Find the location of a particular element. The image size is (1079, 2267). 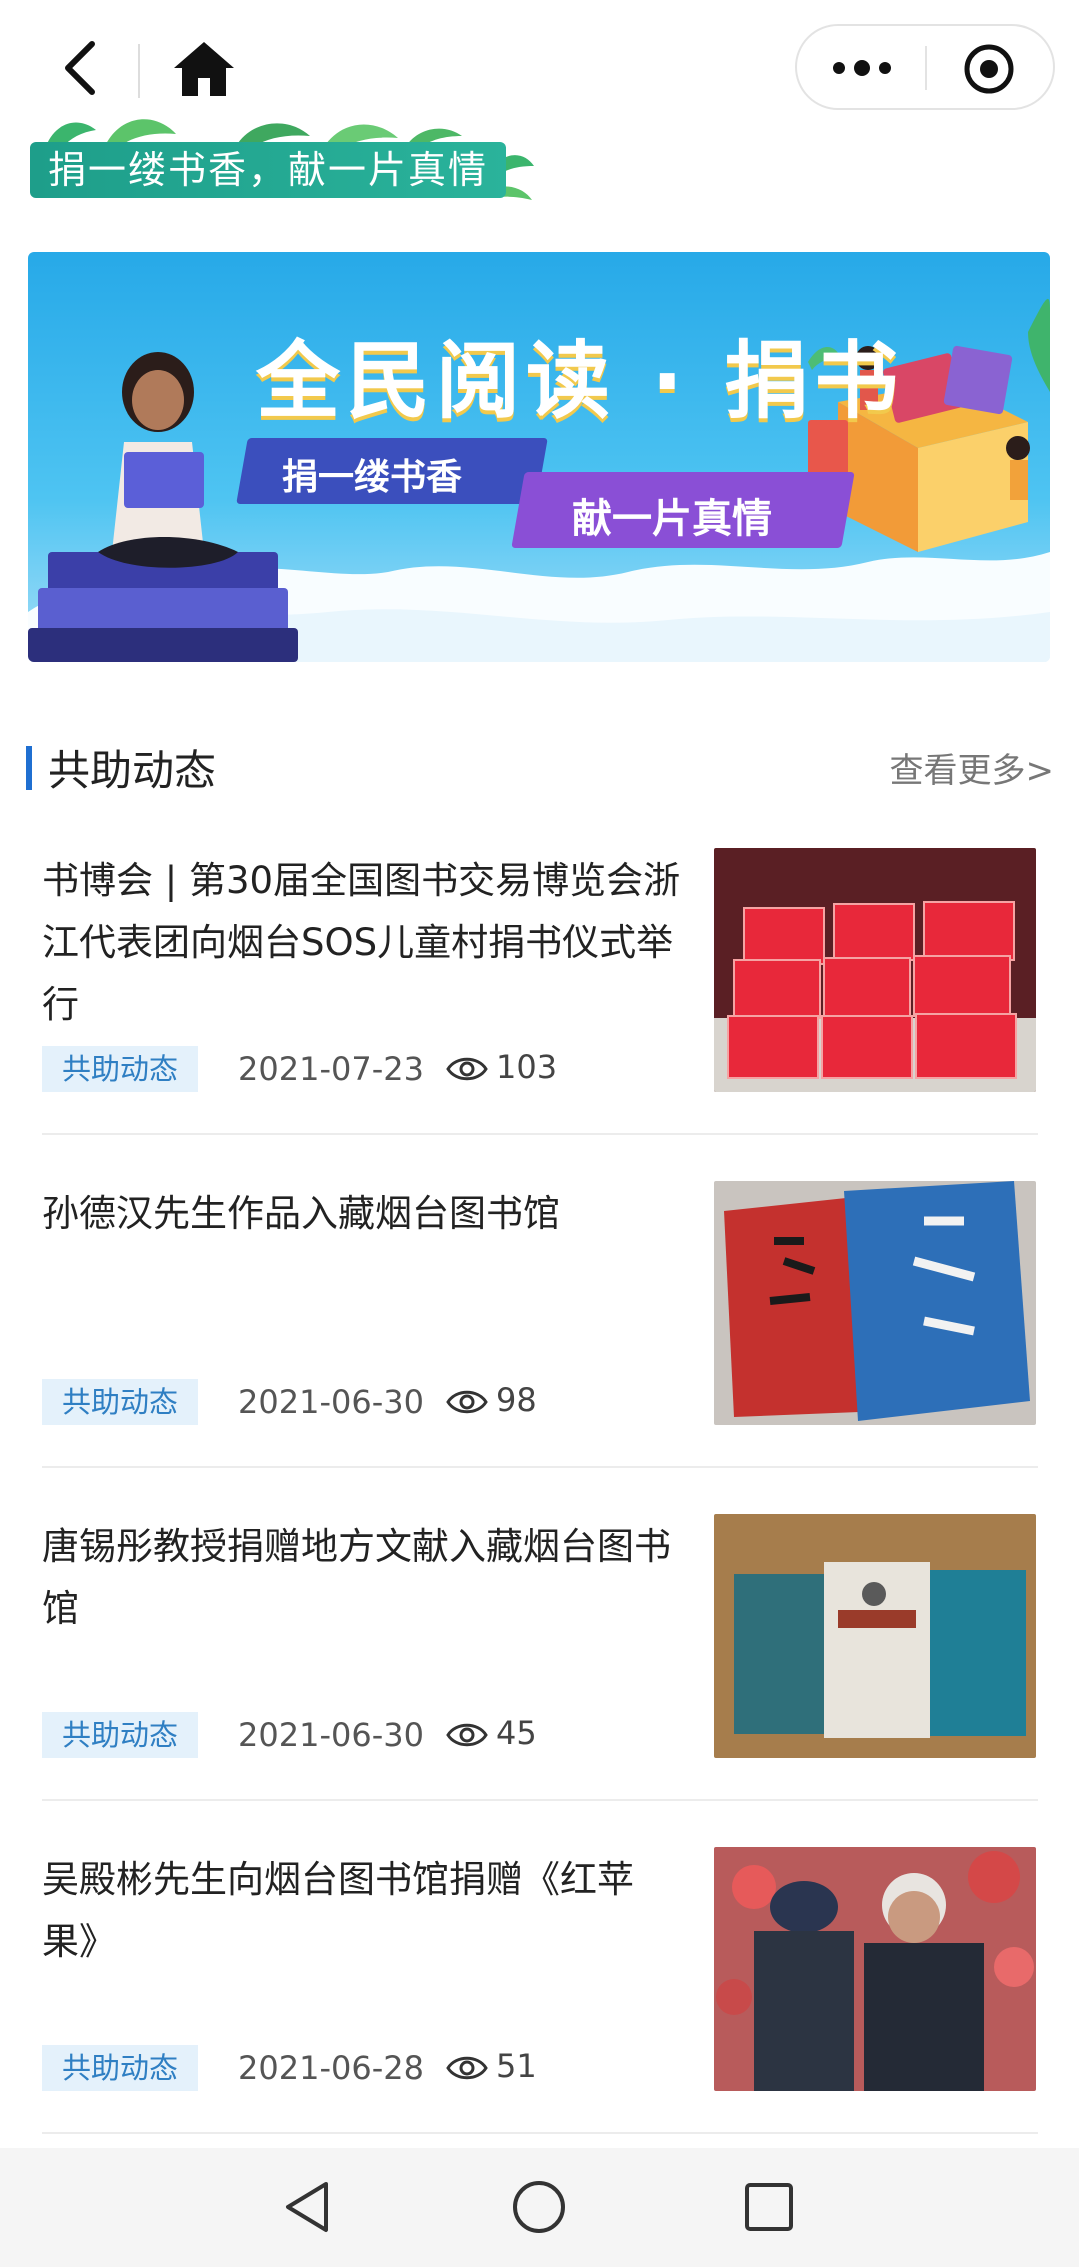

hero-tag2-text: 献一片真情 is located at coordinates (672, 519).